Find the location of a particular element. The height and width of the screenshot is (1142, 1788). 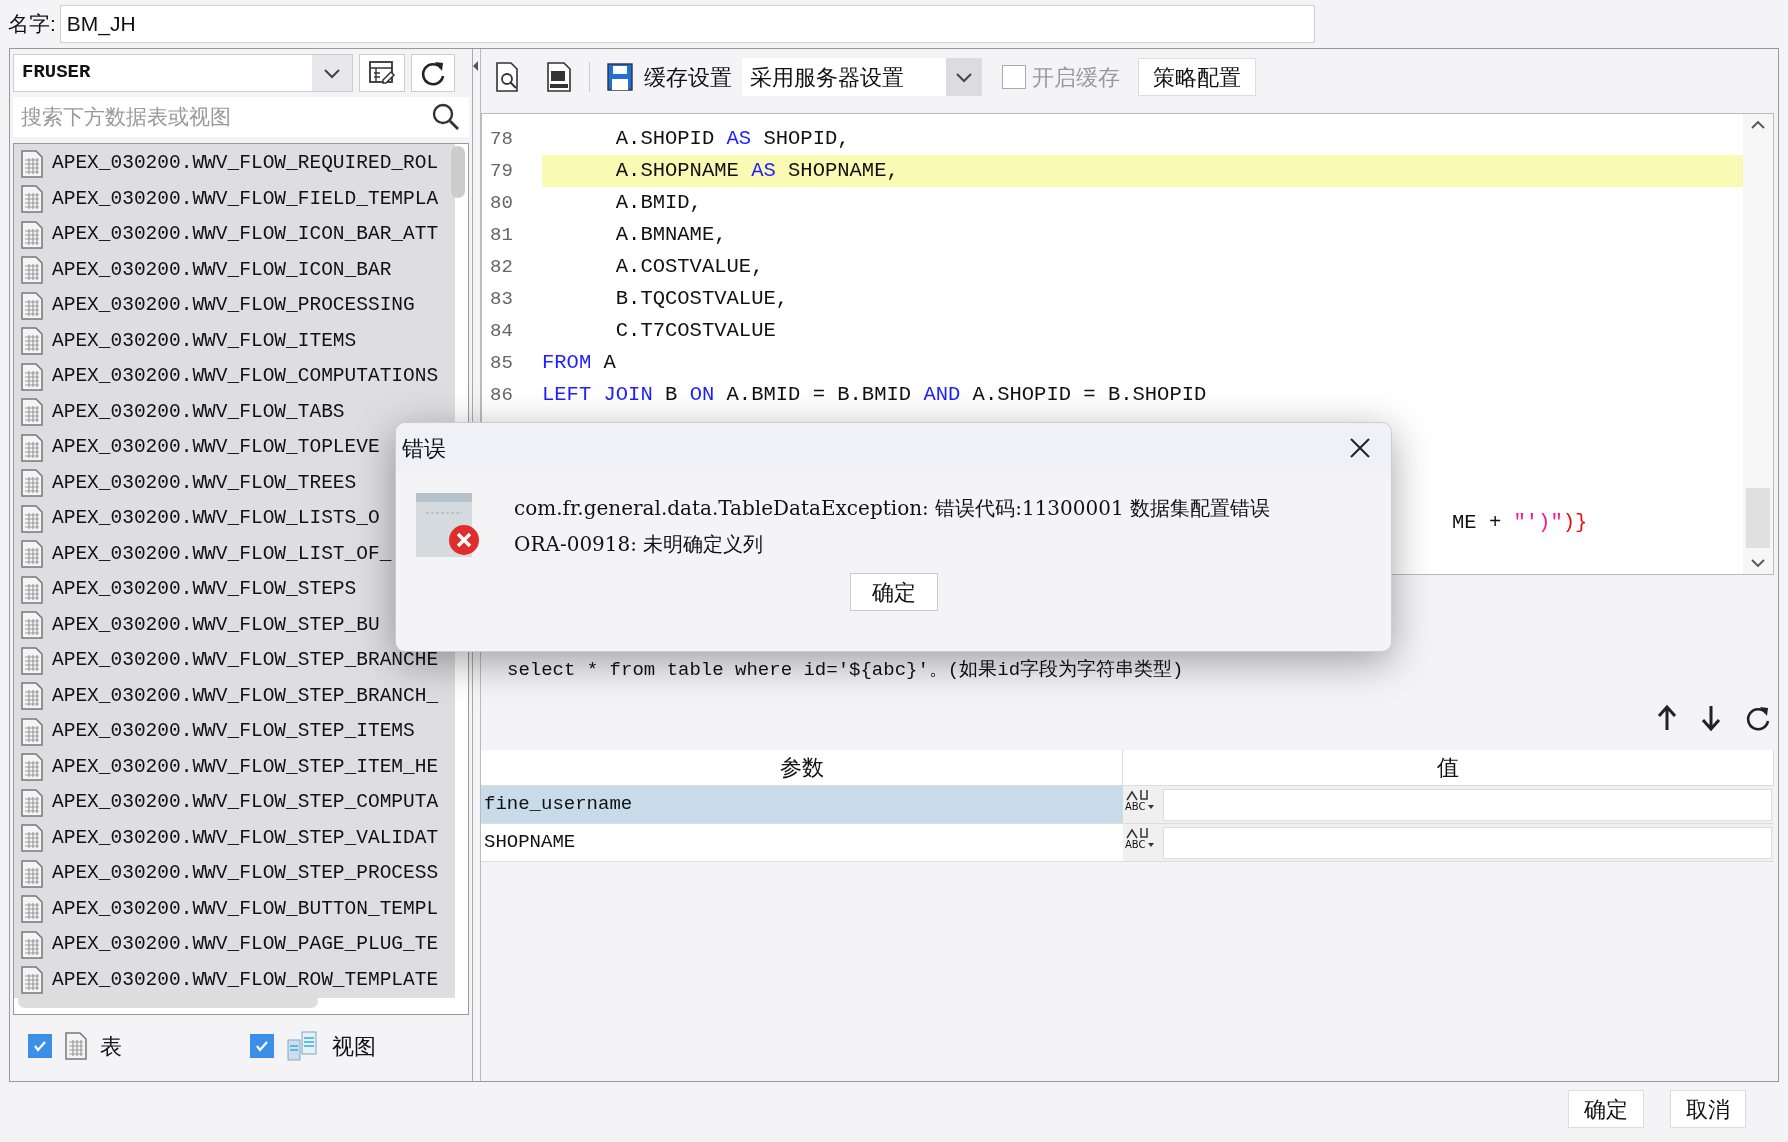

code-line: ME + "')")} is located at coordinates (1520, 522).